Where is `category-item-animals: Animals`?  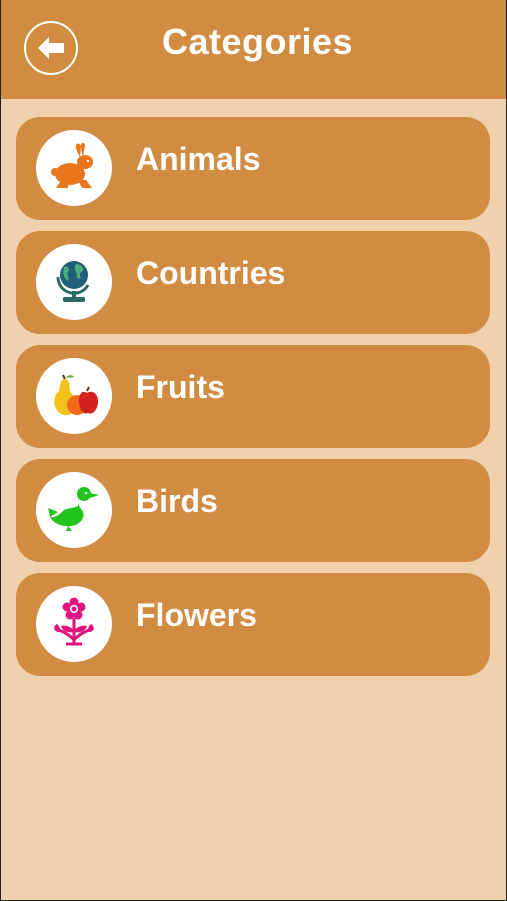 category-item-animals: Animals is located at coordinates (253, 168).